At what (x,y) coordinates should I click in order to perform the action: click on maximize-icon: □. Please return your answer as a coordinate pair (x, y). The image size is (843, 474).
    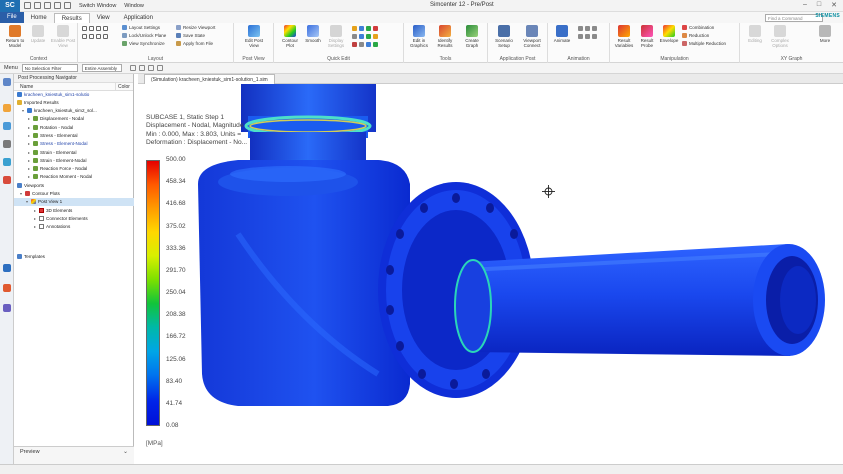
    Looking at the image, I should click on (819, 5).